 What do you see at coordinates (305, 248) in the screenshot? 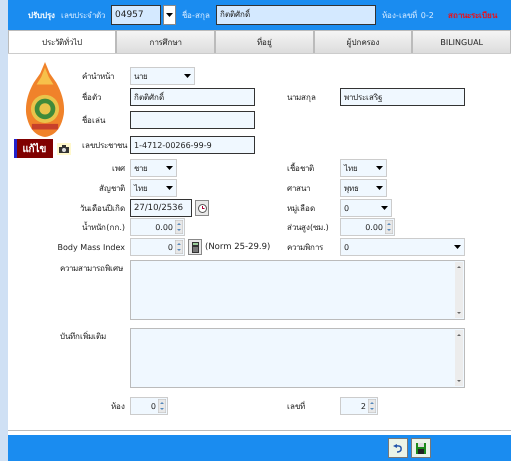
I see `field-label: ความพิการ` at bounding box center [305, 248].